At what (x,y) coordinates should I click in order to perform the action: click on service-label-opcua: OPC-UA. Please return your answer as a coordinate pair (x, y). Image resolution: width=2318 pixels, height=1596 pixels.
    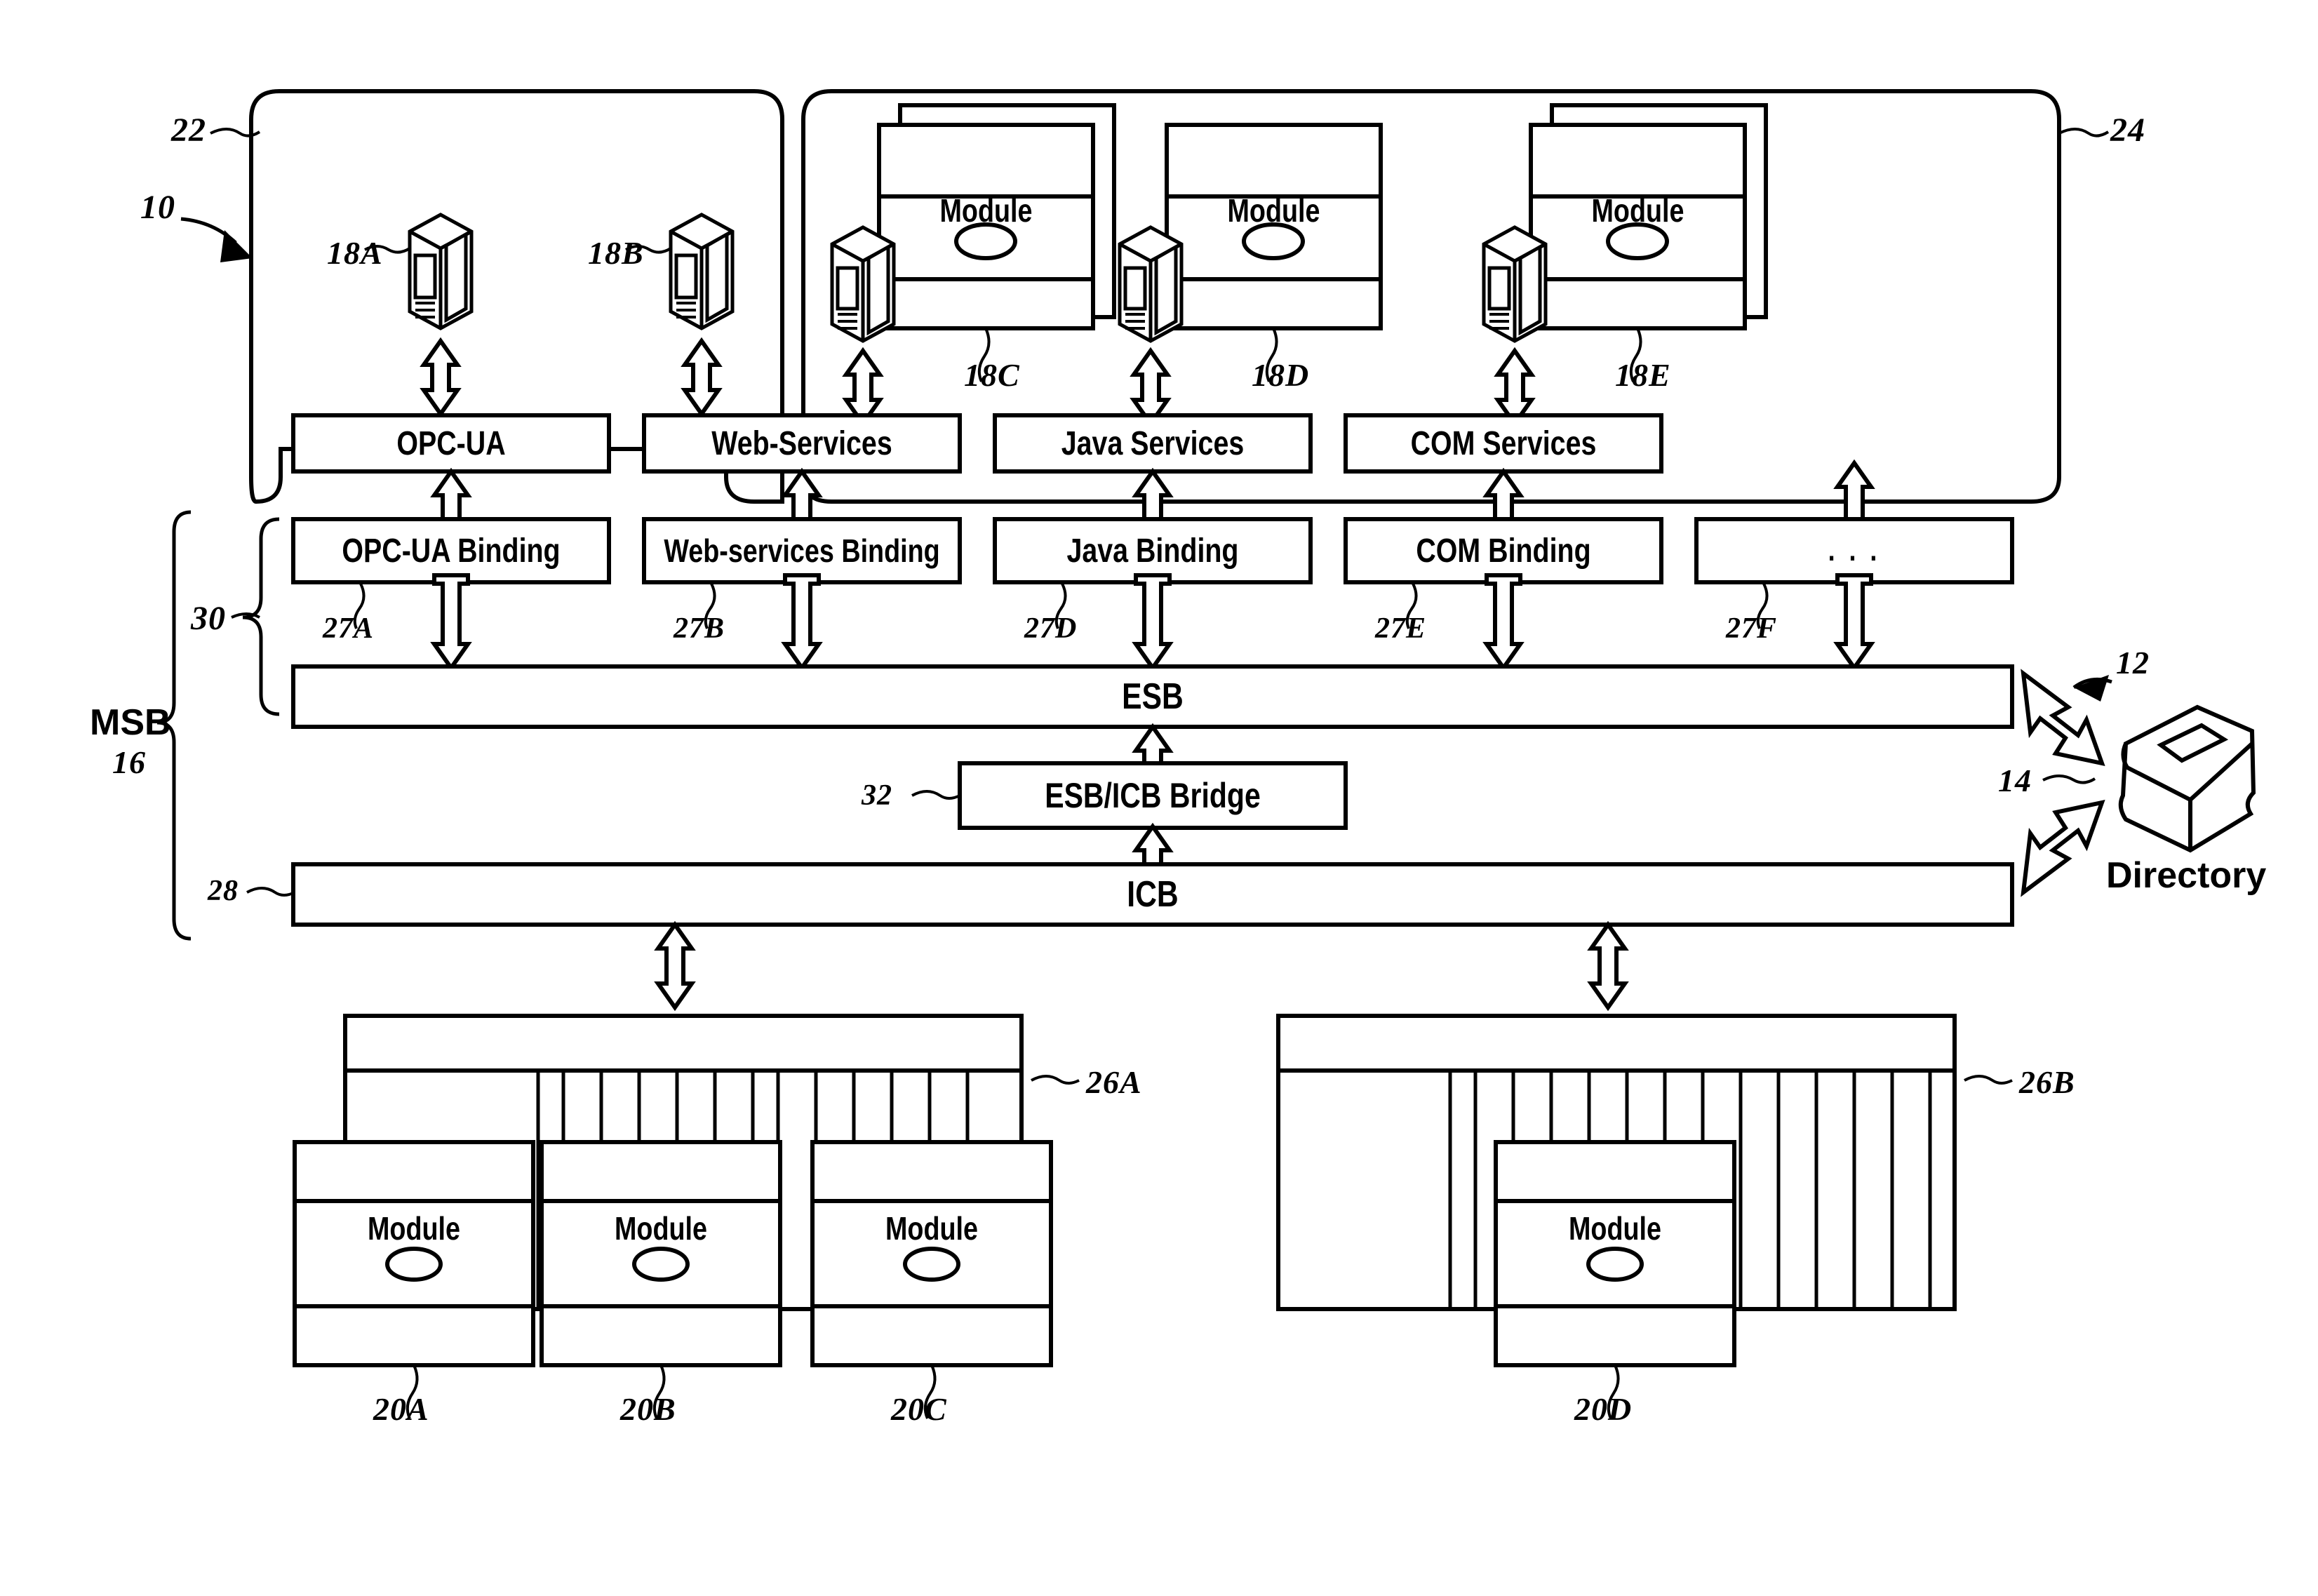
    Looking at the image, I should click on (452, 443).